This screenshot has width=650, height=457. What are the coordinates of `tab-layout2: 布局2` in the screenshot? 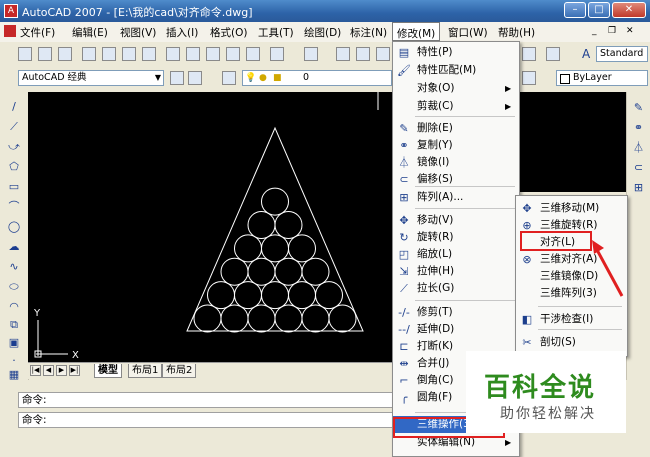 It's located at (179, 371).